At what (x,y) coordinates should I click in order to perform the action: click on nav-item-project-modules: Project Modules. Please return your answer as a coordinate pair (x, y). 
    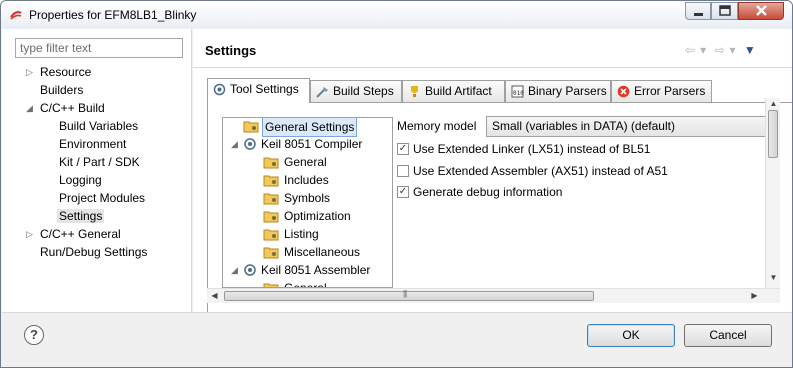
    Looking at the image, I should click on (102, 198).